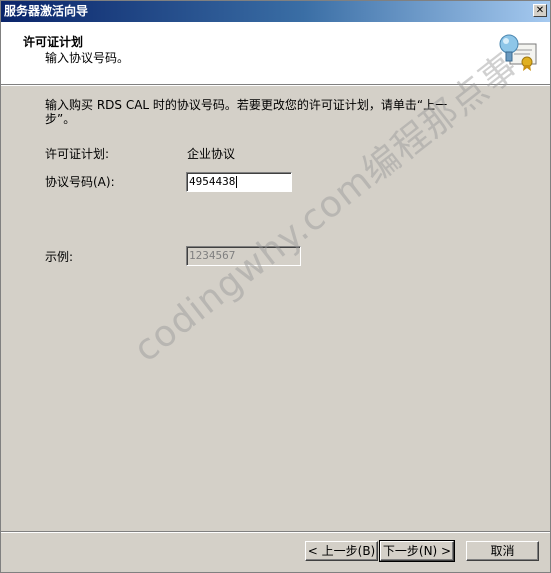 This screenshot has height=573, width=551. Describe the element at coordinates (53, 42) in the screenshot. I see `page-title: 许可证计划` at that location.